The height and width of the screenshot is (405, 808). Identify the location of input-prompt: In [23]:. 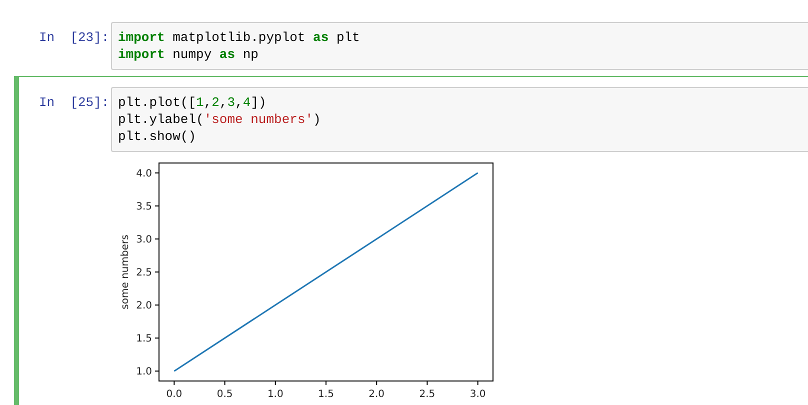
(74, 37).